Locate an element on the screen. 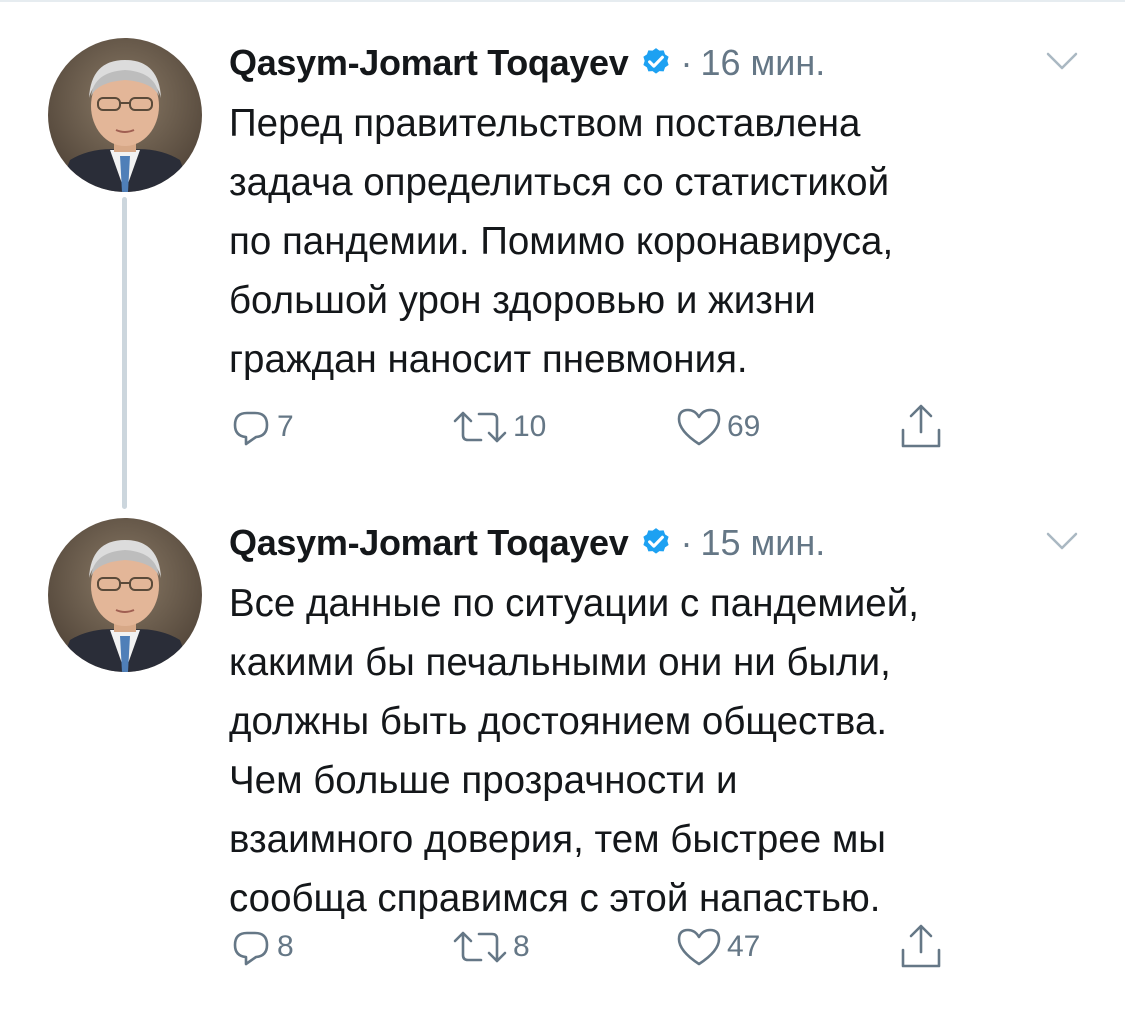  retweet-button: 8 is located at coordinates (490, 947).